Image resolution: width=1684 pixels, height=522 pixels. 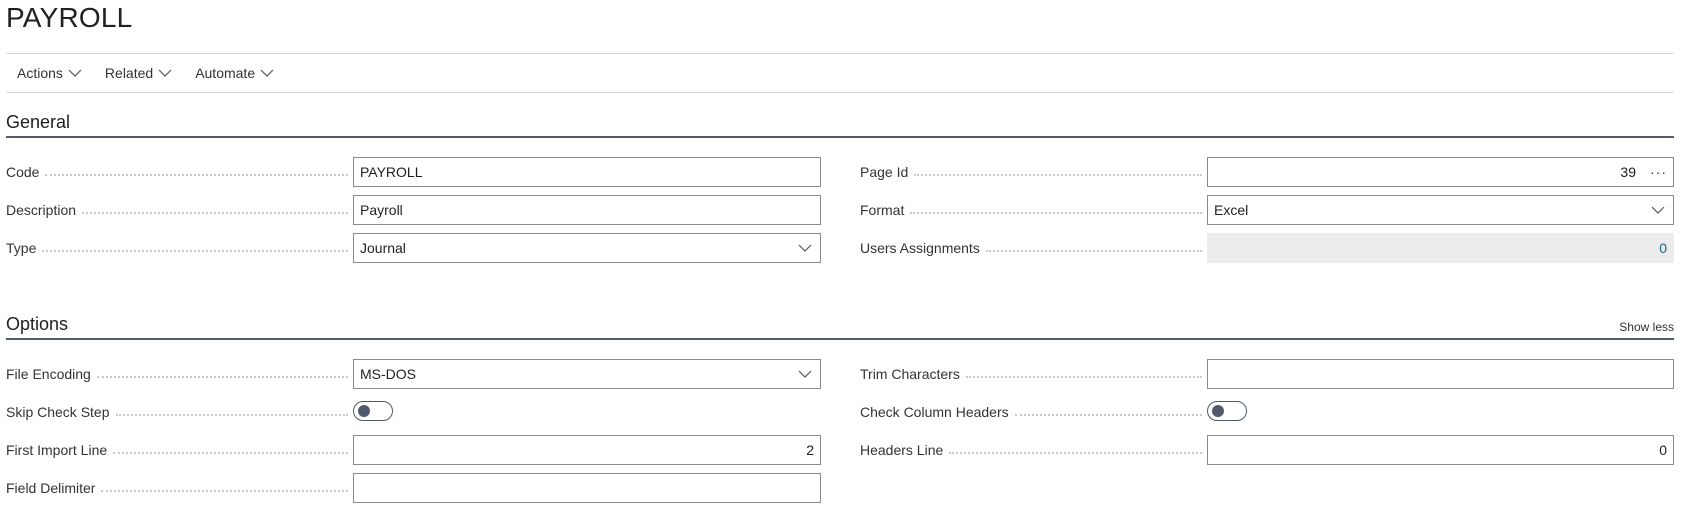 What do you see at coordinates (587, 210) in the screenshot?
I see `description-input: Payroll` at bounding box center [587, 210].